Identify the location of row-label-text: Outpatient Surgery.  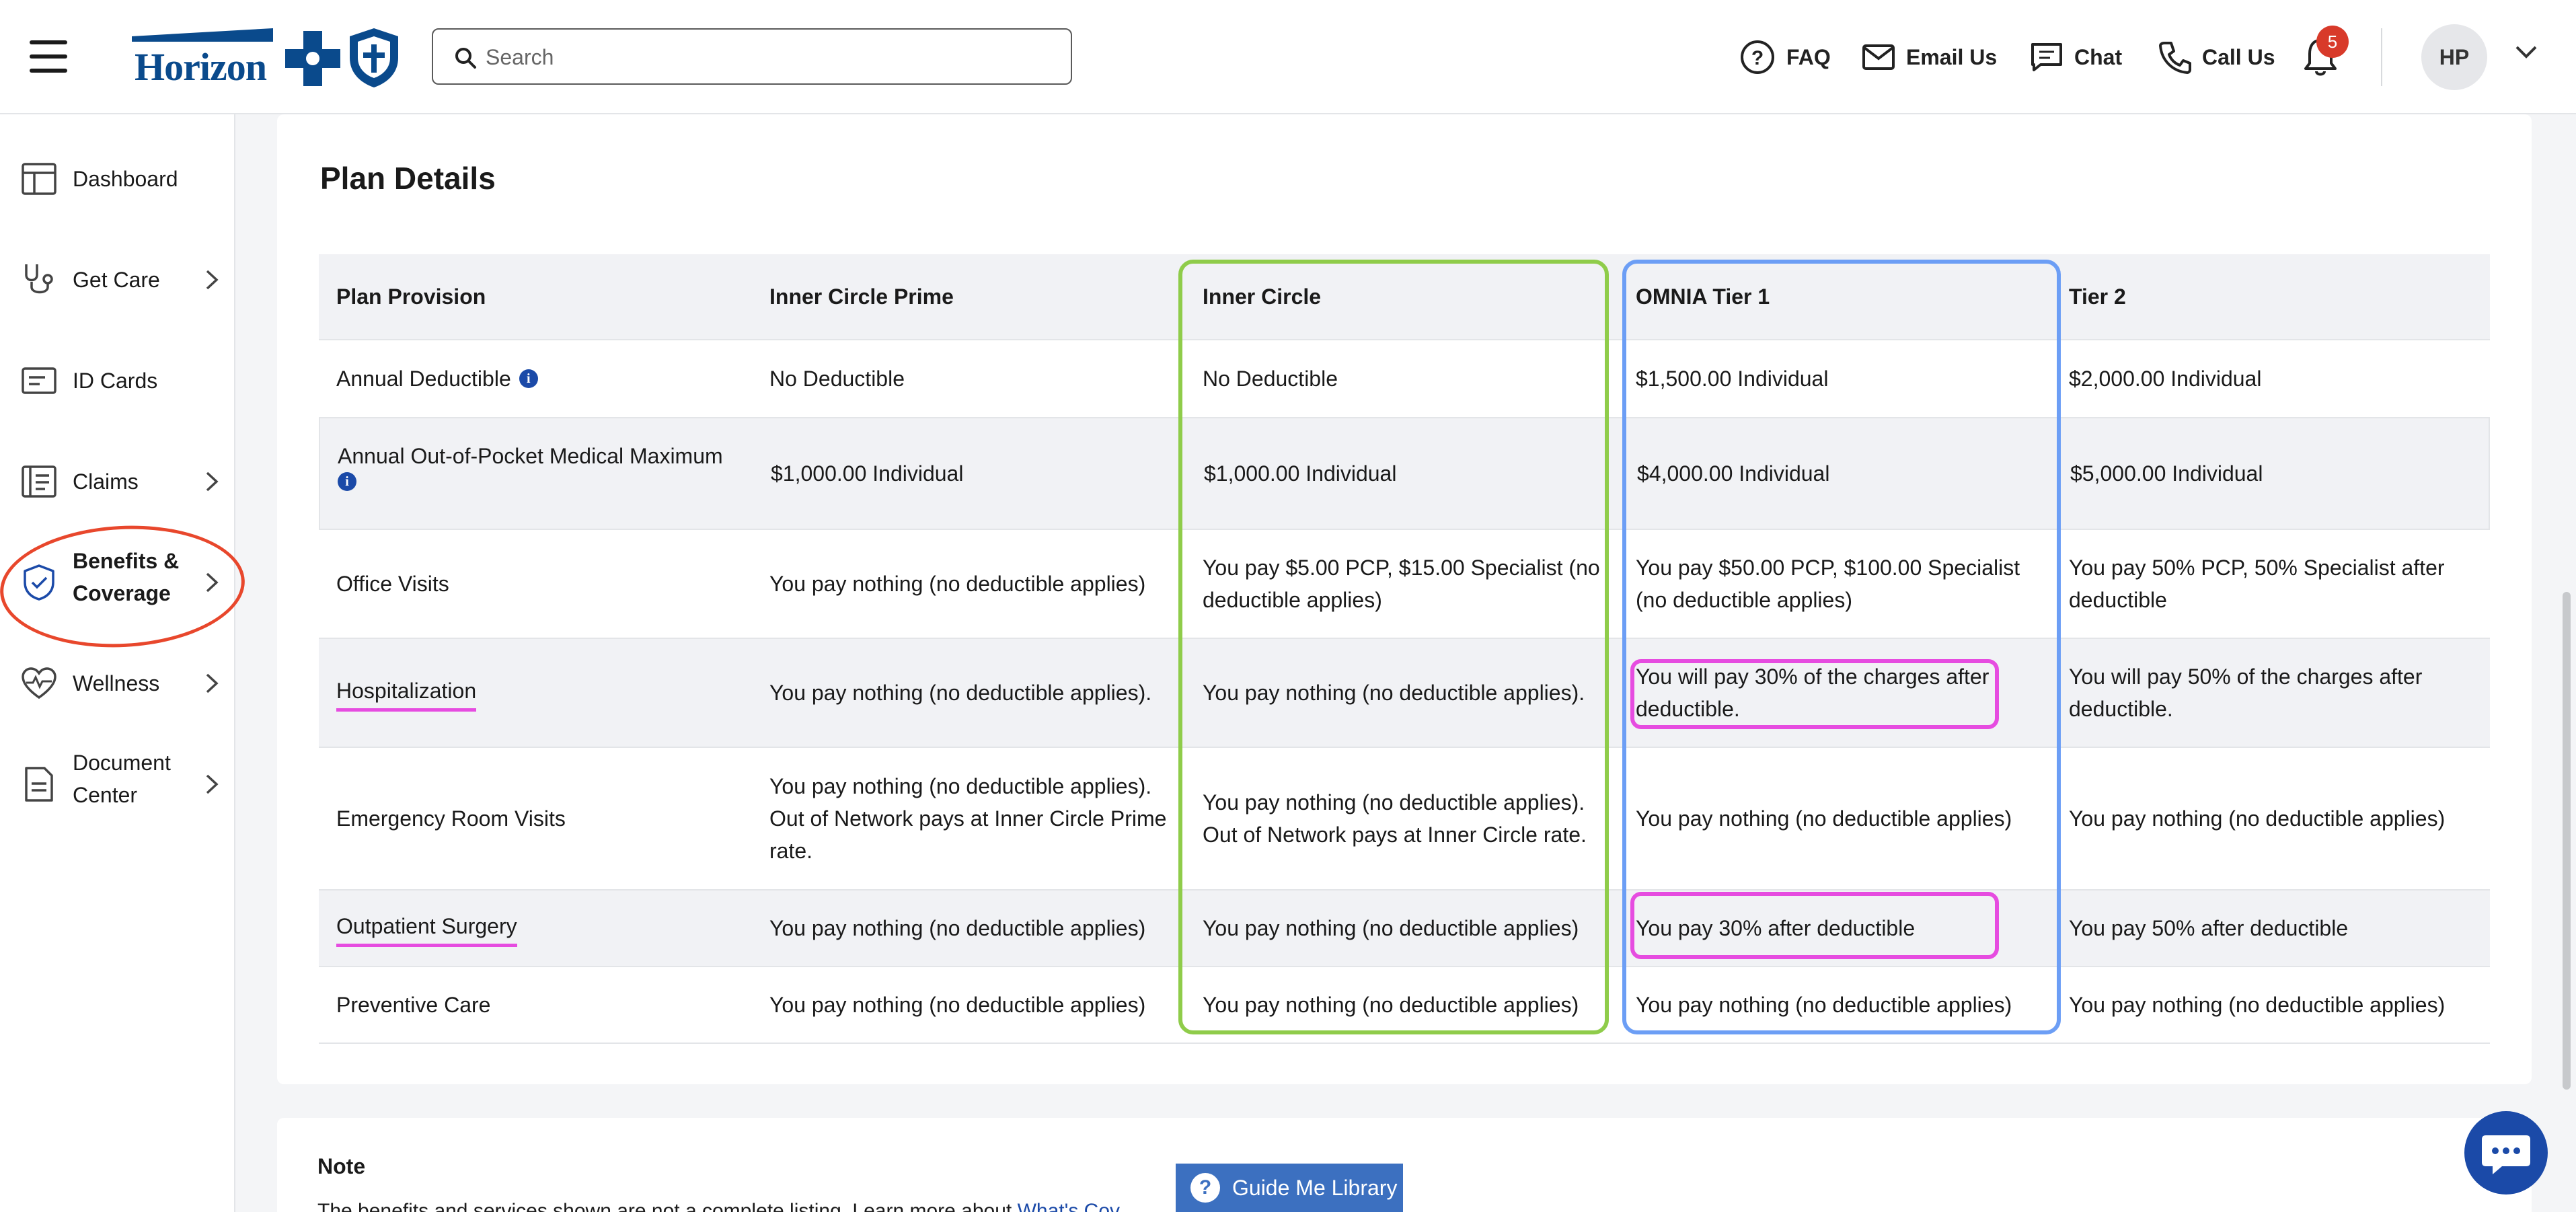
(426, 928).